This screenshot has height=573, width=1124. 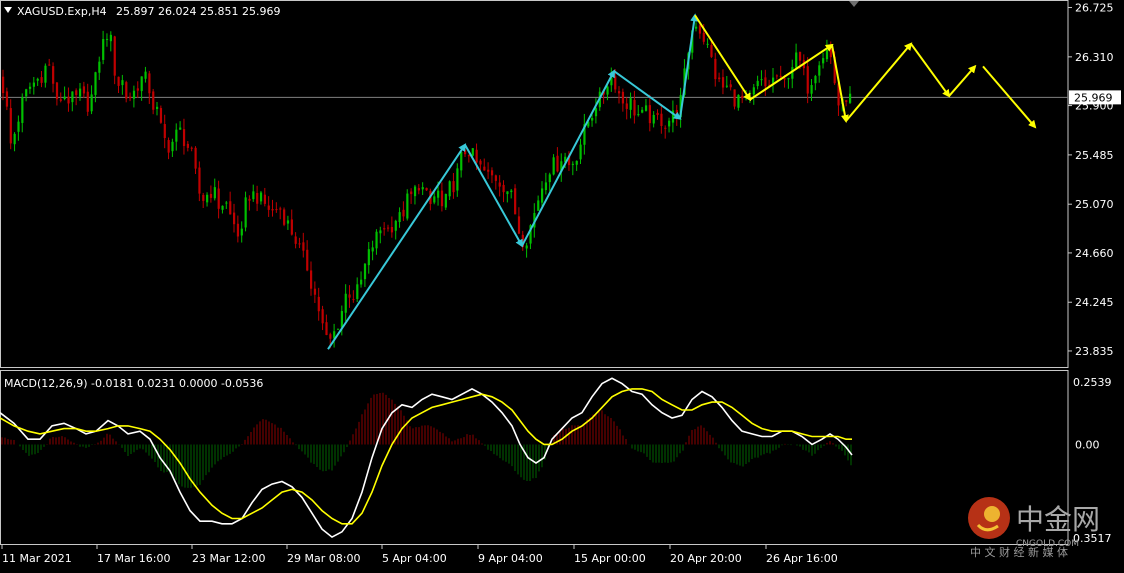 I want to click on cngold-logo-icon, so click(x=989, y=518).